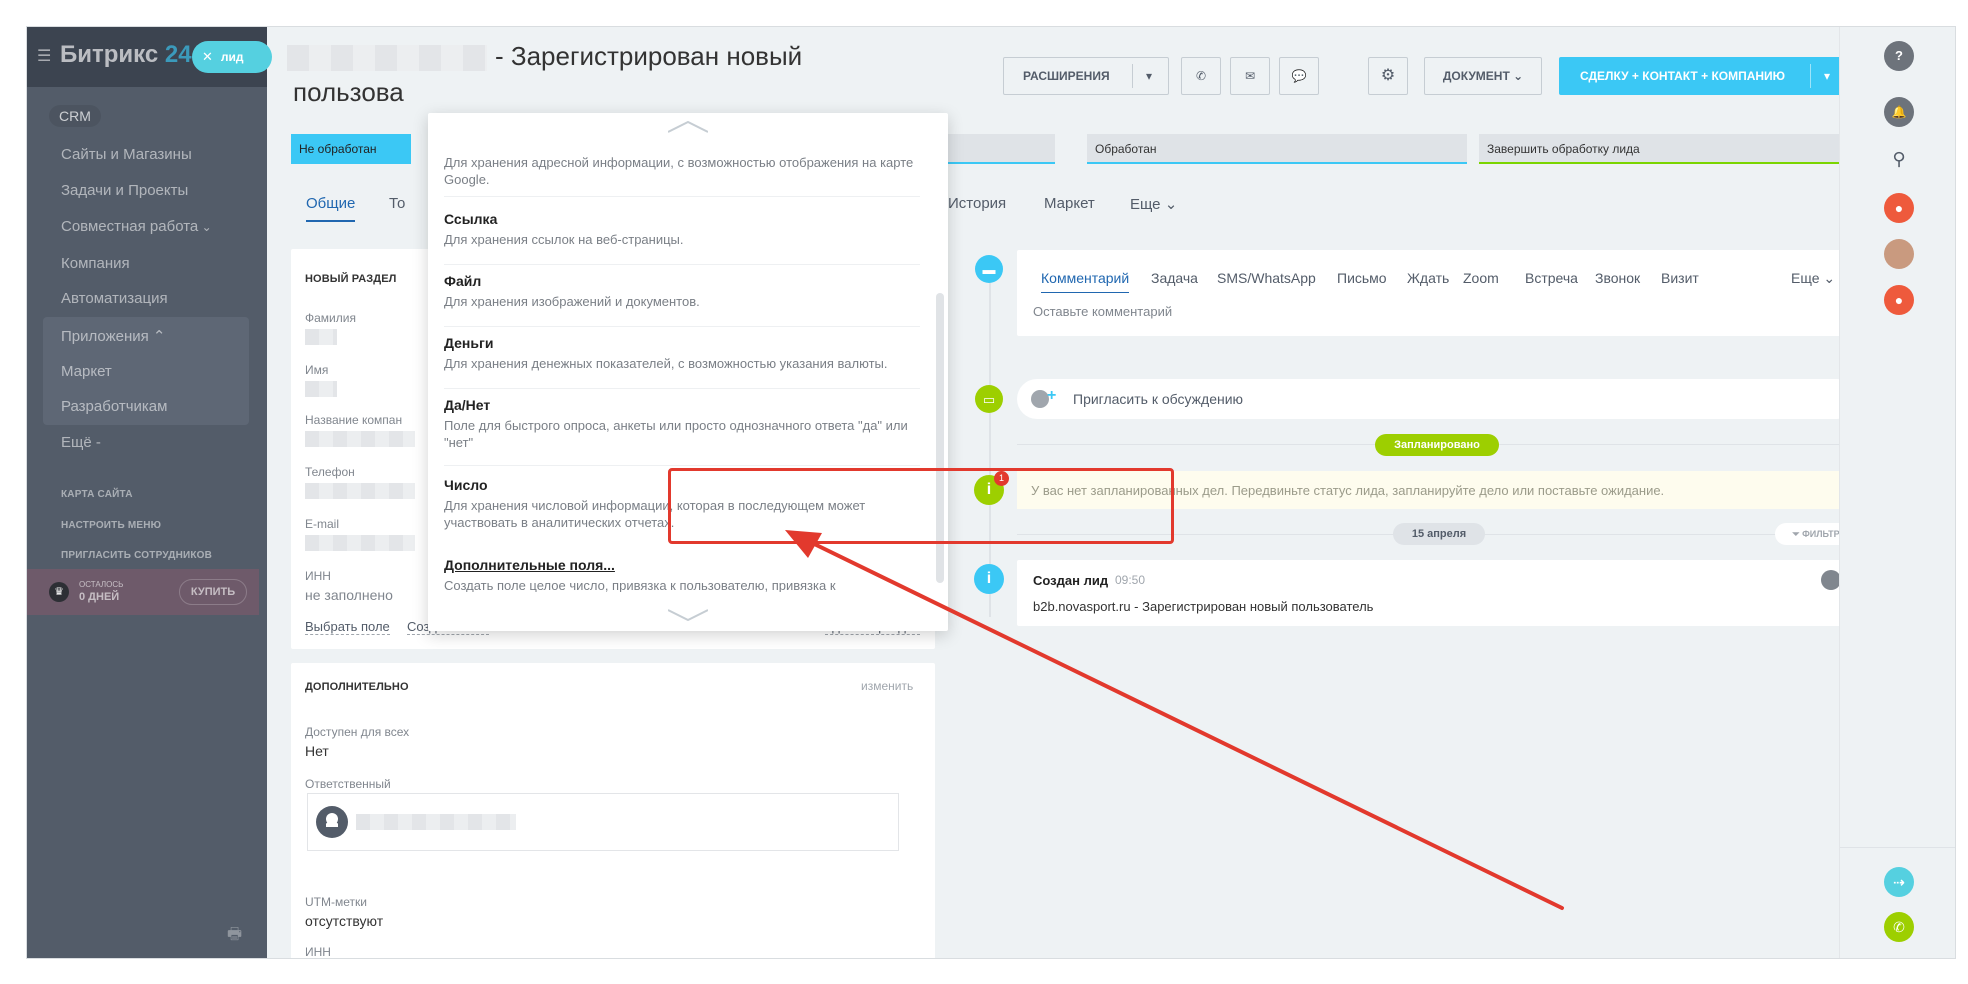 This screenshot has height=984, width=1968. Describe the element at coordinates (101, 584) in the screenshot. I see `trial-label: ОСТАЛОСЬ` at that location.